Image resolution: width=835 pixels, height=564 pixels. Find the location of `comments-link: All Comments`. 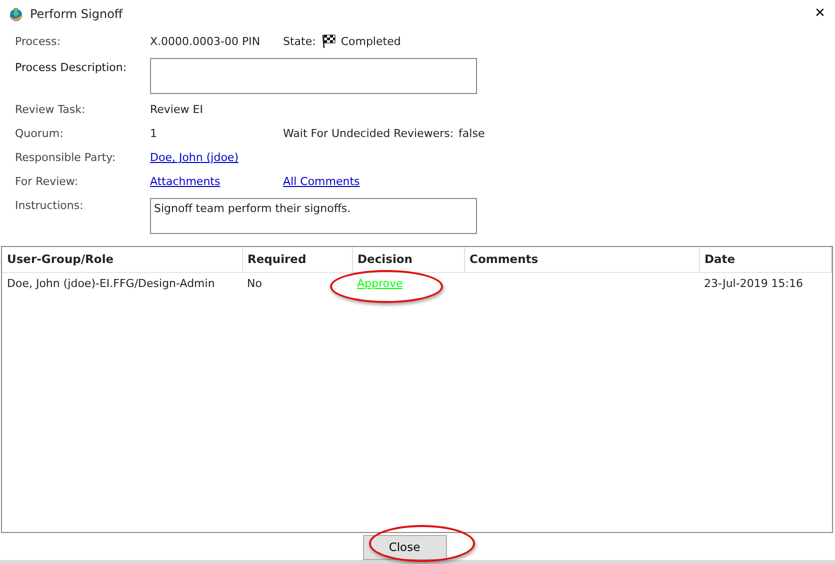

comments-link: All Comments is located at coordinates (321, 182).